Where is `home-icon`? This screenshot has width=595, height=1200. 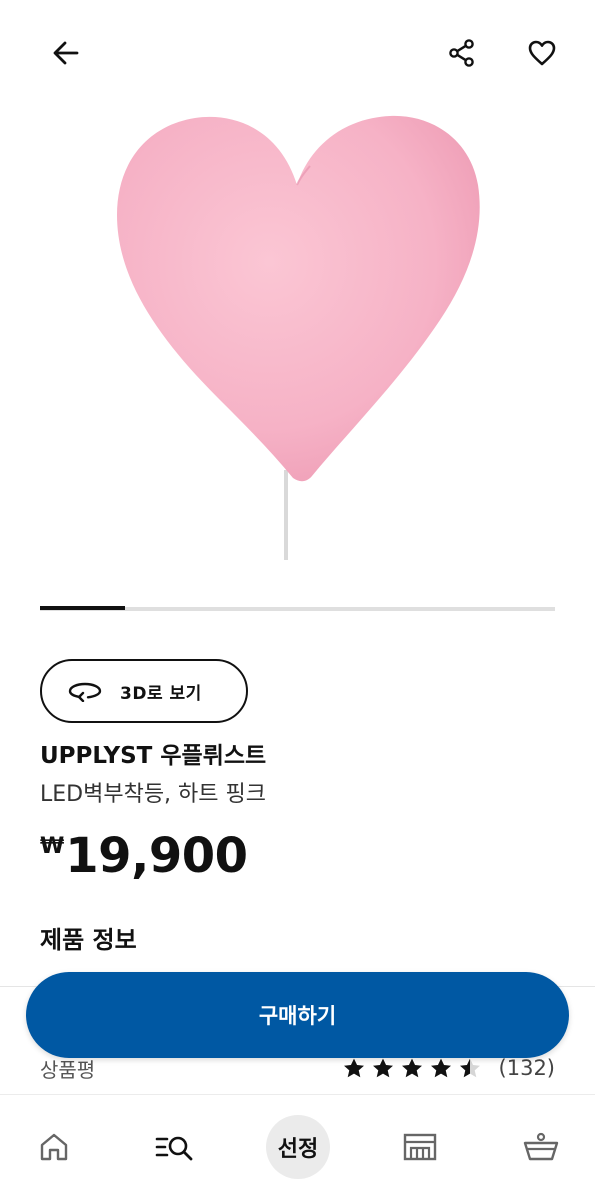
home-icon is located at coordinates (54, 1147).